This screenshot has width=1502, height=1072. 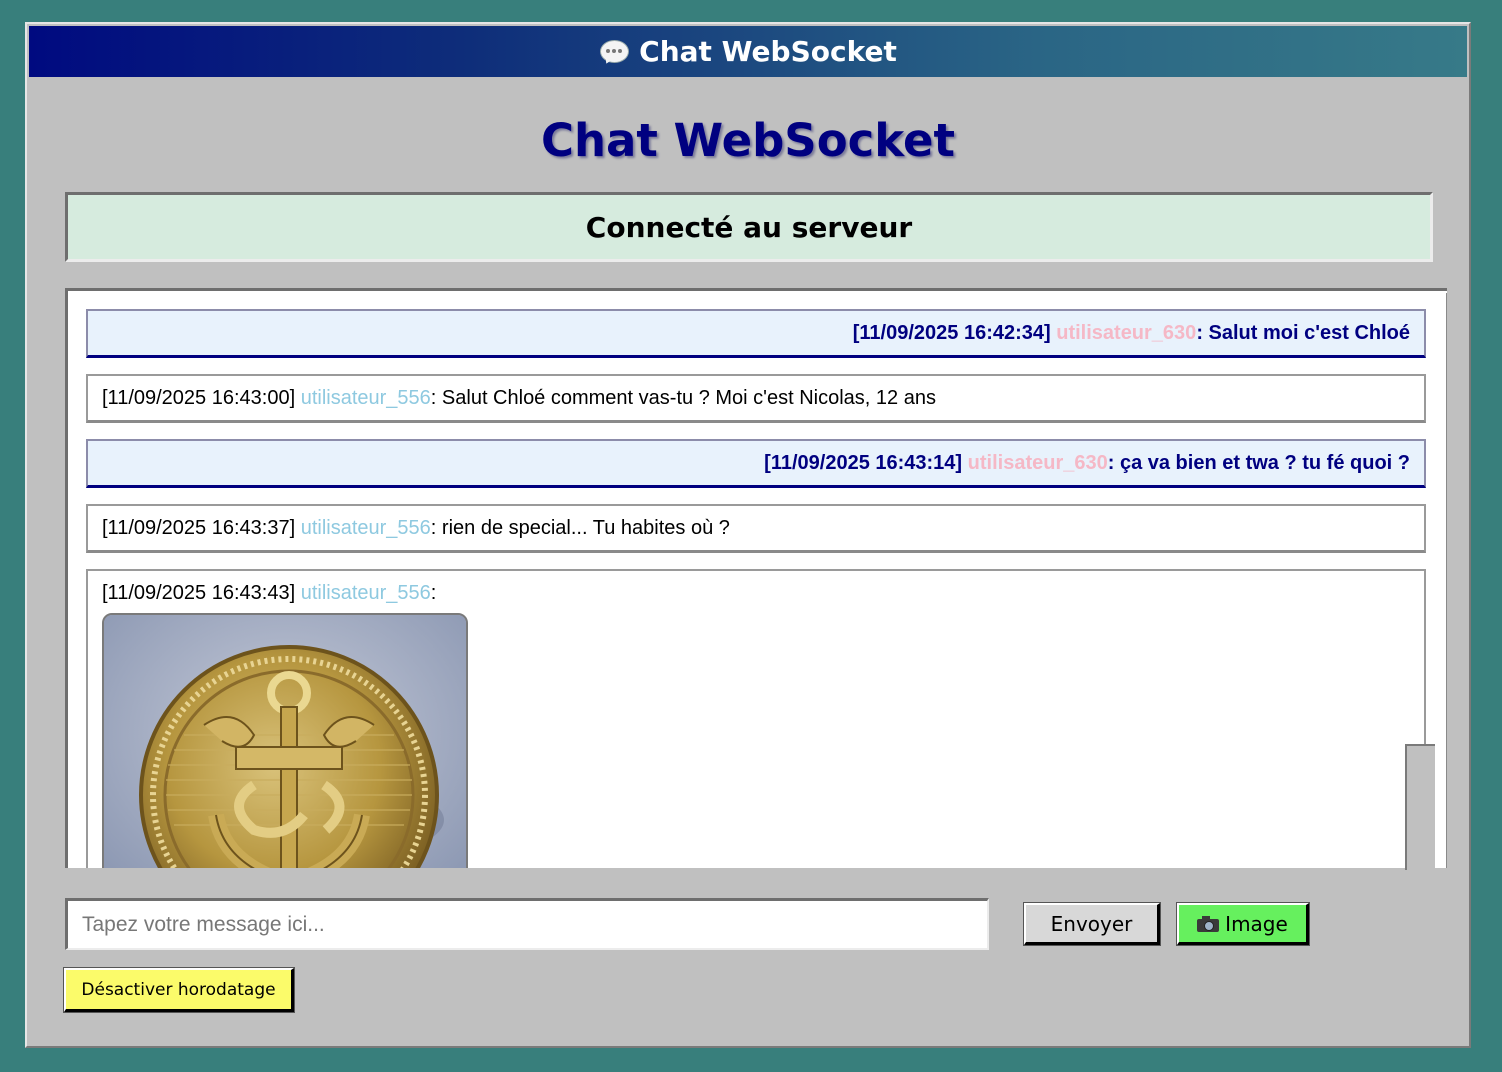 What do you see at coordinates (433, 593) in the screenshot?
I see `message-text: :` at bounding box center [433, 593].